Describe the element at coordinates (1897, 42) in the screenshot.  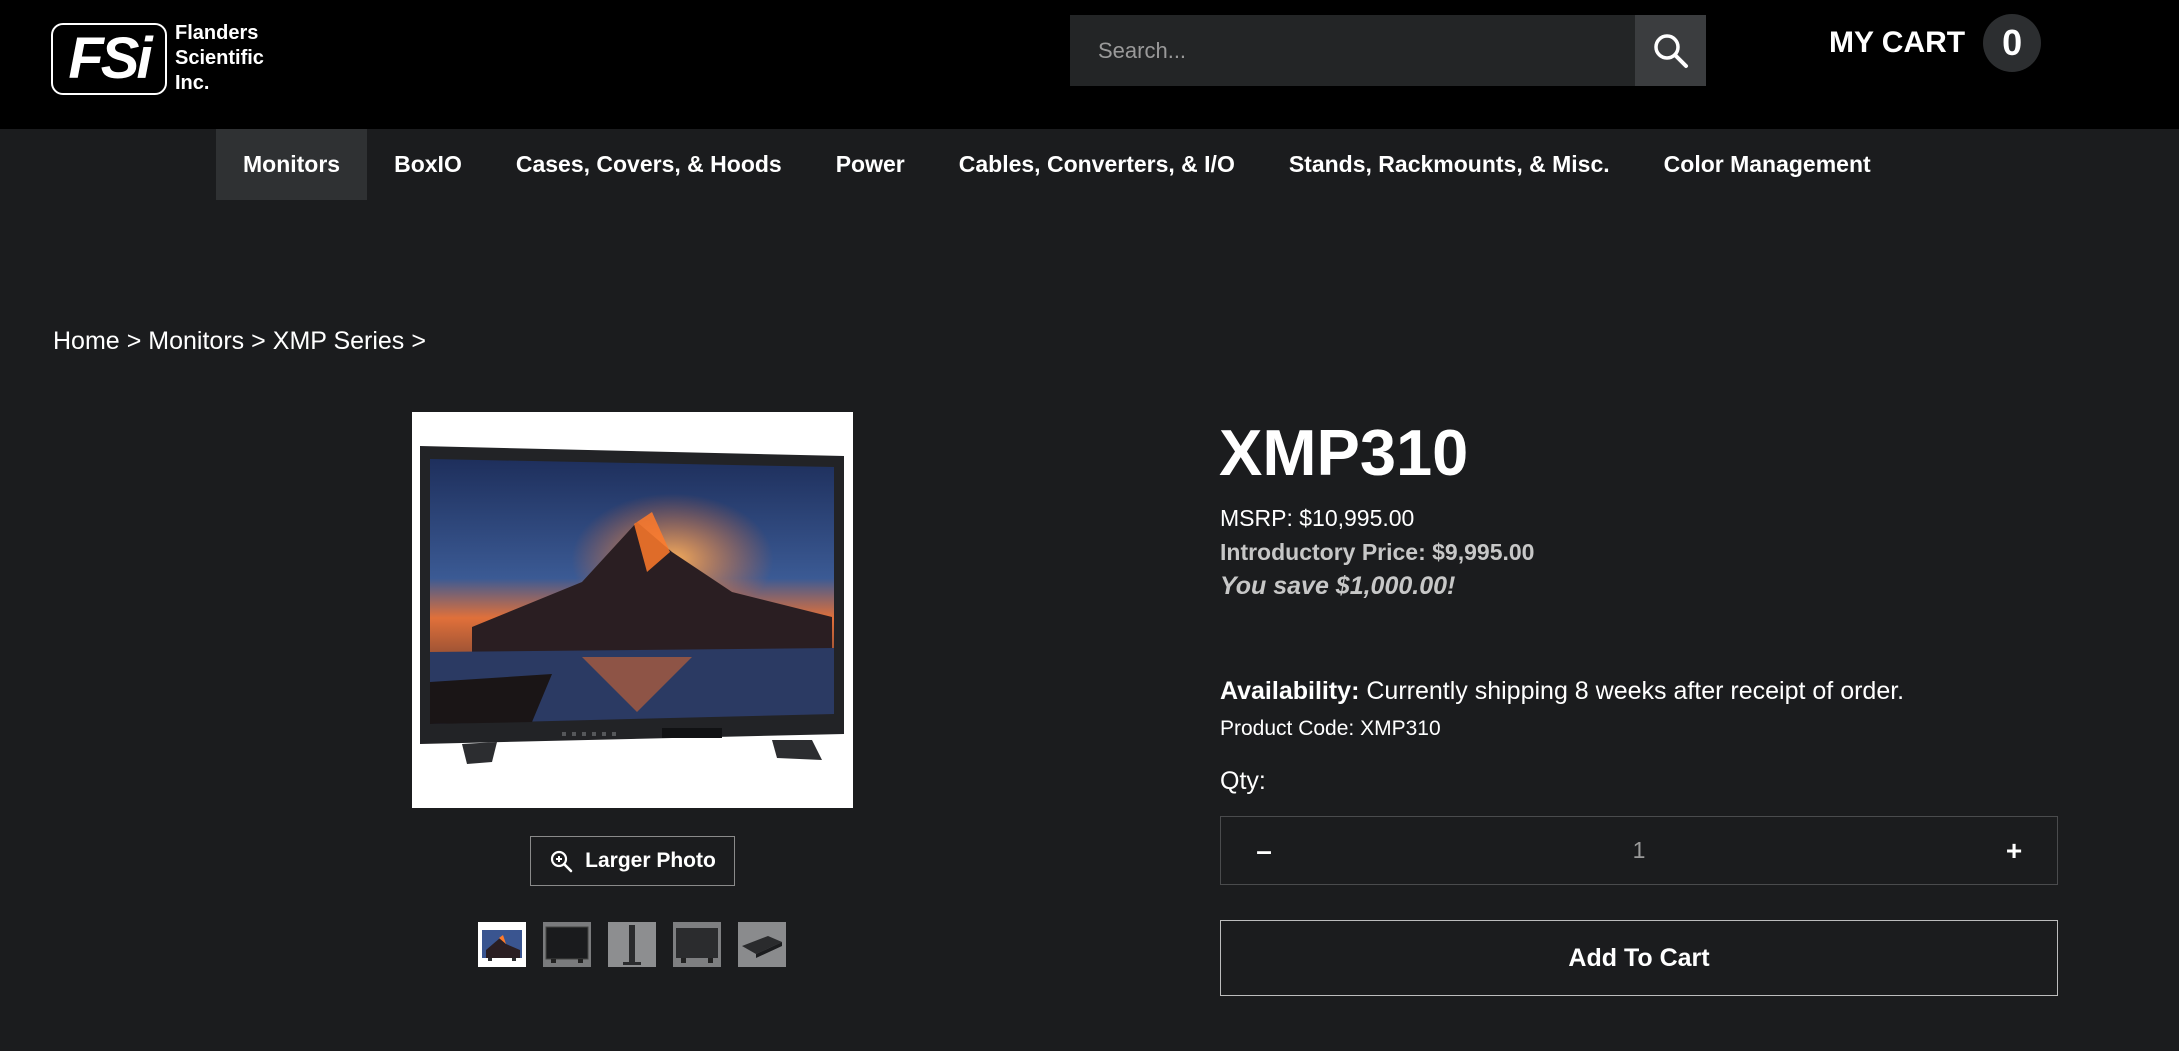
I see `cart-label: MY CART` at that location.